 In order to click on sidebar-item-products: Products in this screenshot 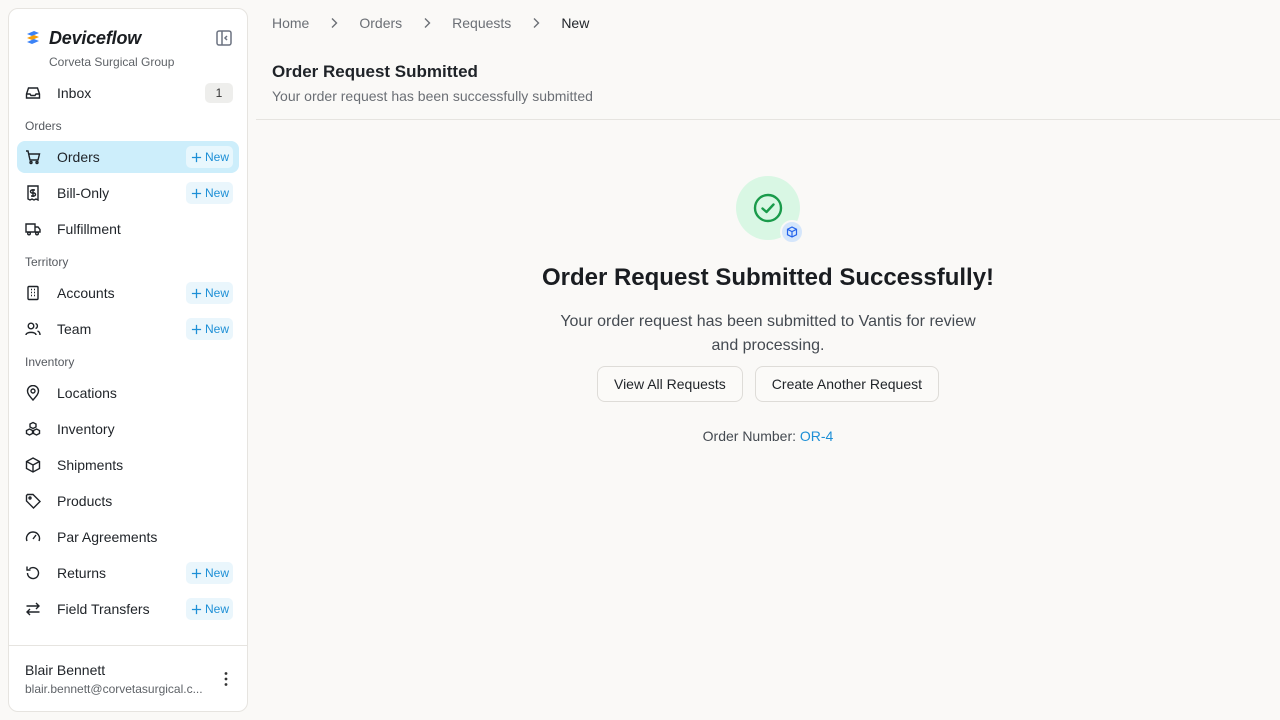, I will do `click(128, 501)`.